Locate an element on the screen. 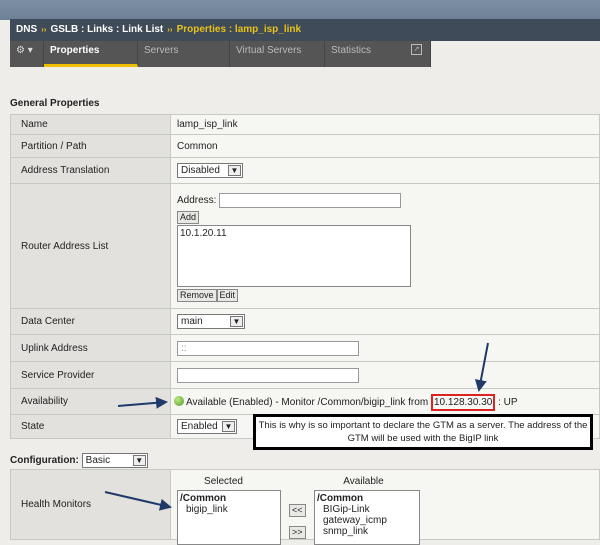 Image resolution: width=600 pixels, height=545 pixels. arrow-health-monitors is located at coordinates (138, 501).